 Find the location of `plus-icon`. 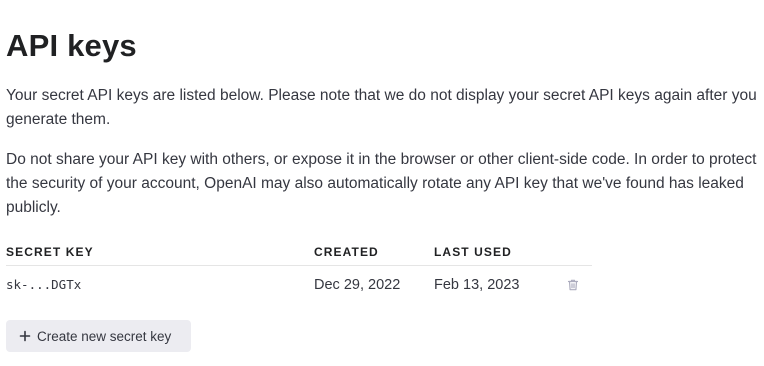

plus-icon is located at coordinates (25, 336).